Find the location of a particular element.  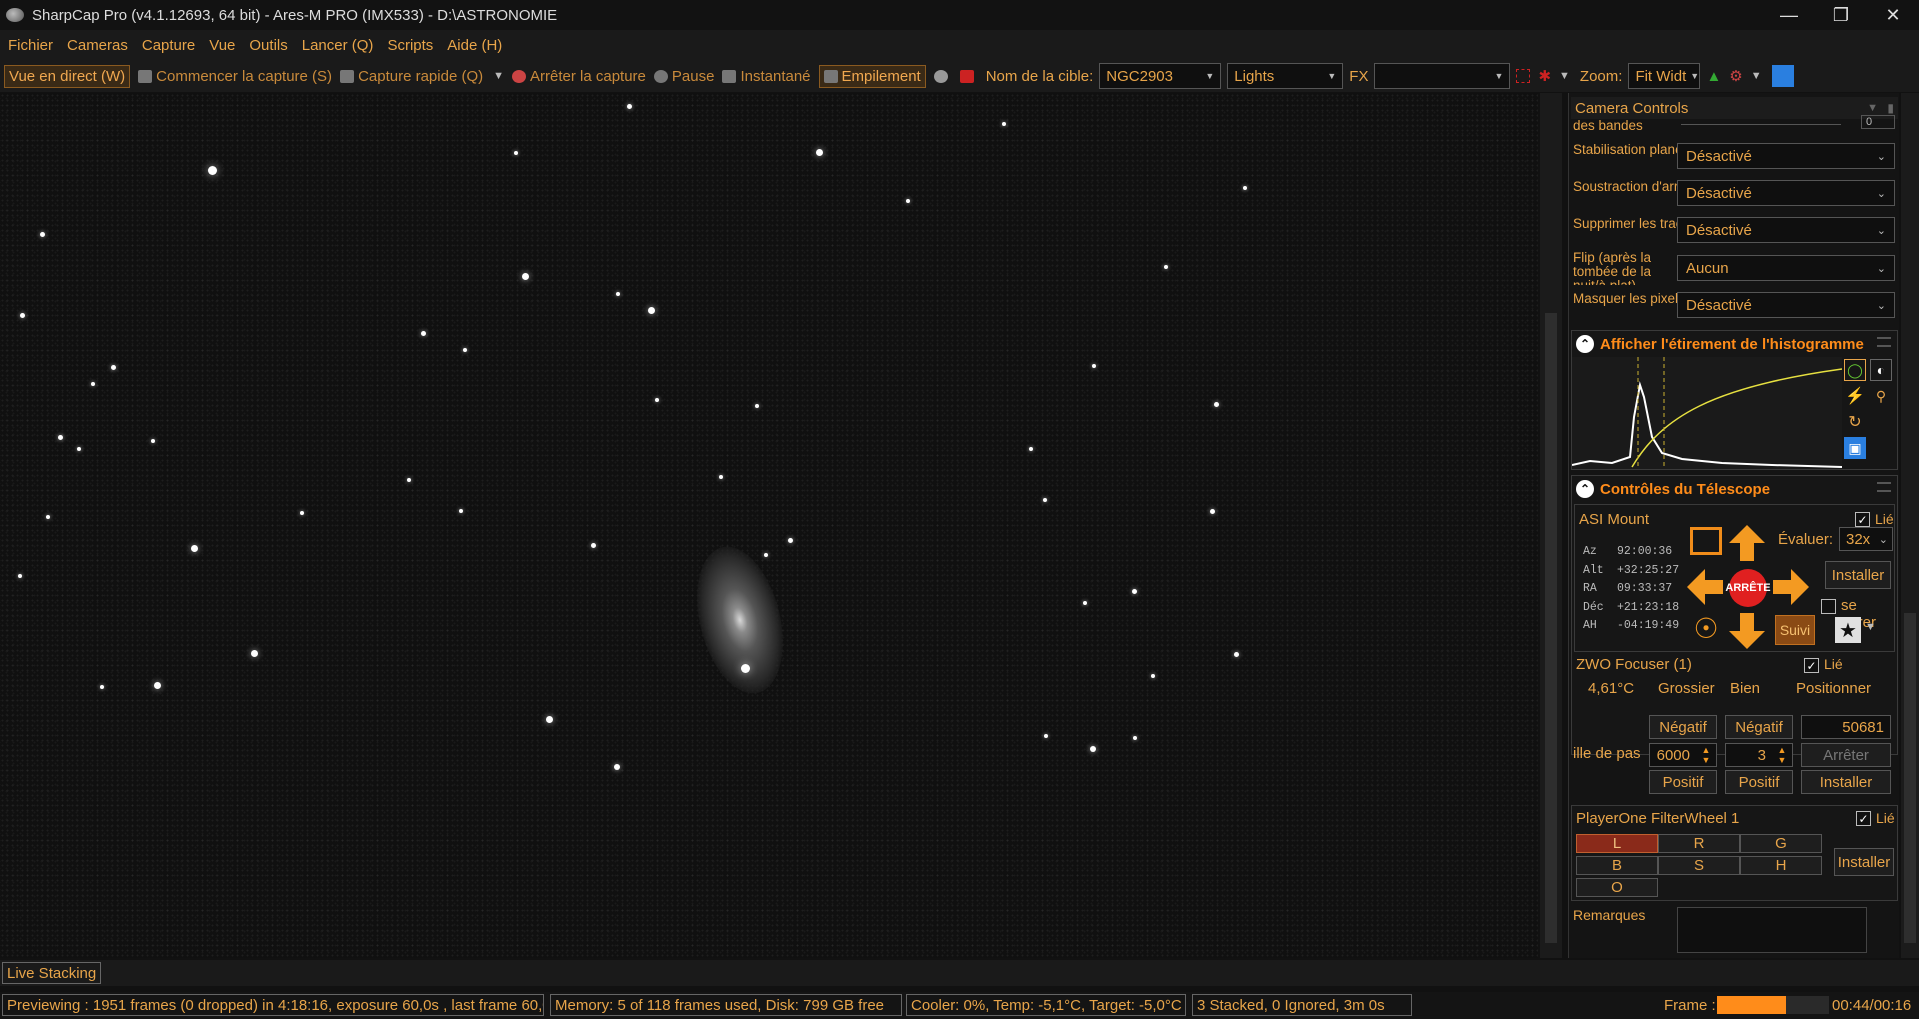

histogram-header: ⌃ Afficher l'étirement de l'histogramme is located at coordinates (1734, 344).